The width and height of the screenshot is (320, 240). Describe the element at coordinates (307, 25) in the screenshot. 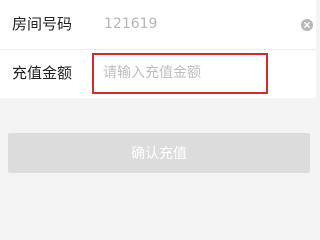

I see `clear-circle-icon` at that location.